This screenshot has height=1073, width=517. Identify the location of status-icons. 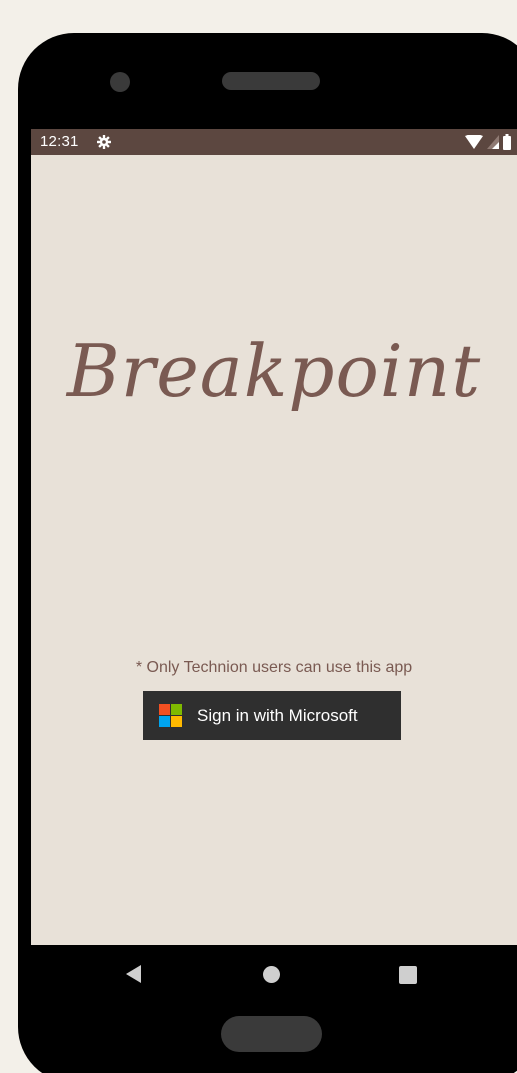
(488, 142).